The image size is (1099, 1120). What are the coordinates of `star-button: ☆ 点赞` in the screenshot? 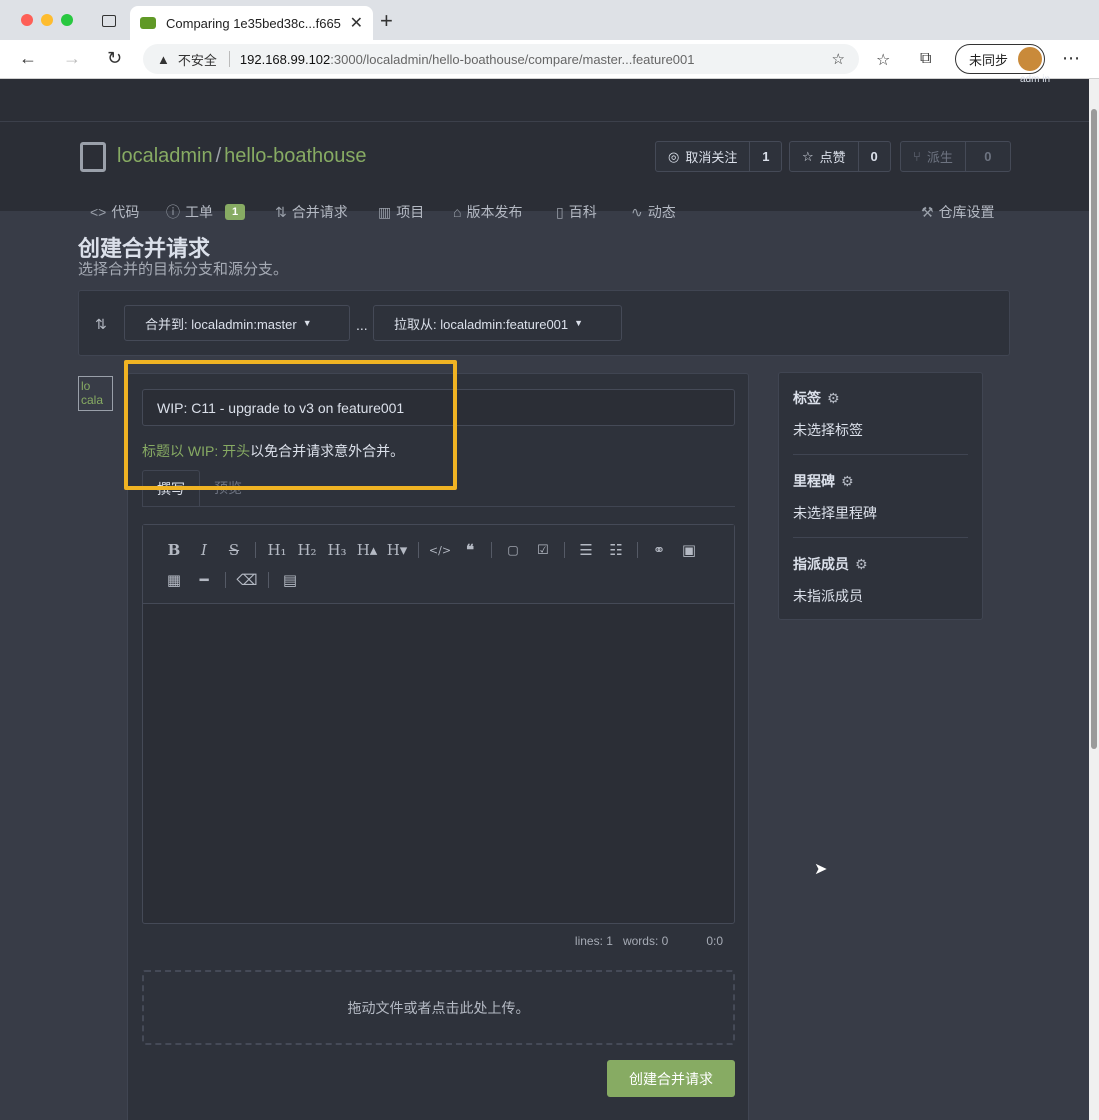 It's located at (824, 156).